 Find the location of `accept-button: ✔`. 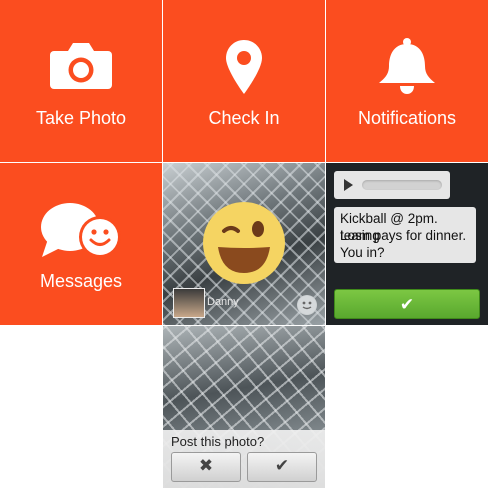

accept-button: ✔ is located at coordinates (407, 304).